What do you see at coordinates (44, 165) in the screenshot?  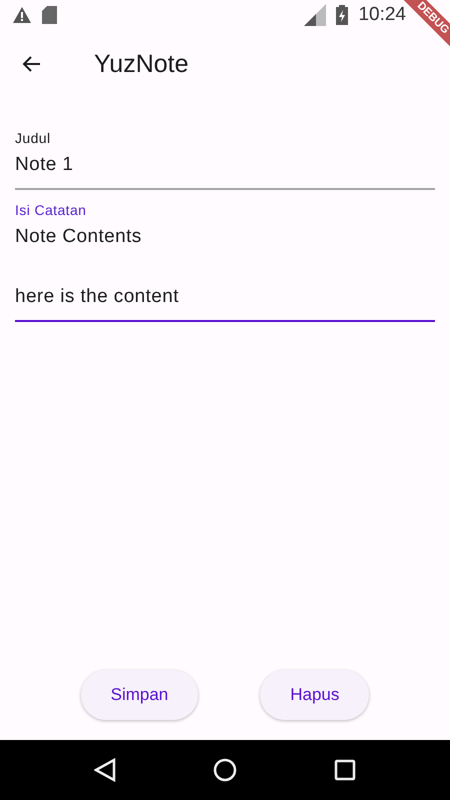 I see `field-value: Note 1` at bounding box center [44, 165].